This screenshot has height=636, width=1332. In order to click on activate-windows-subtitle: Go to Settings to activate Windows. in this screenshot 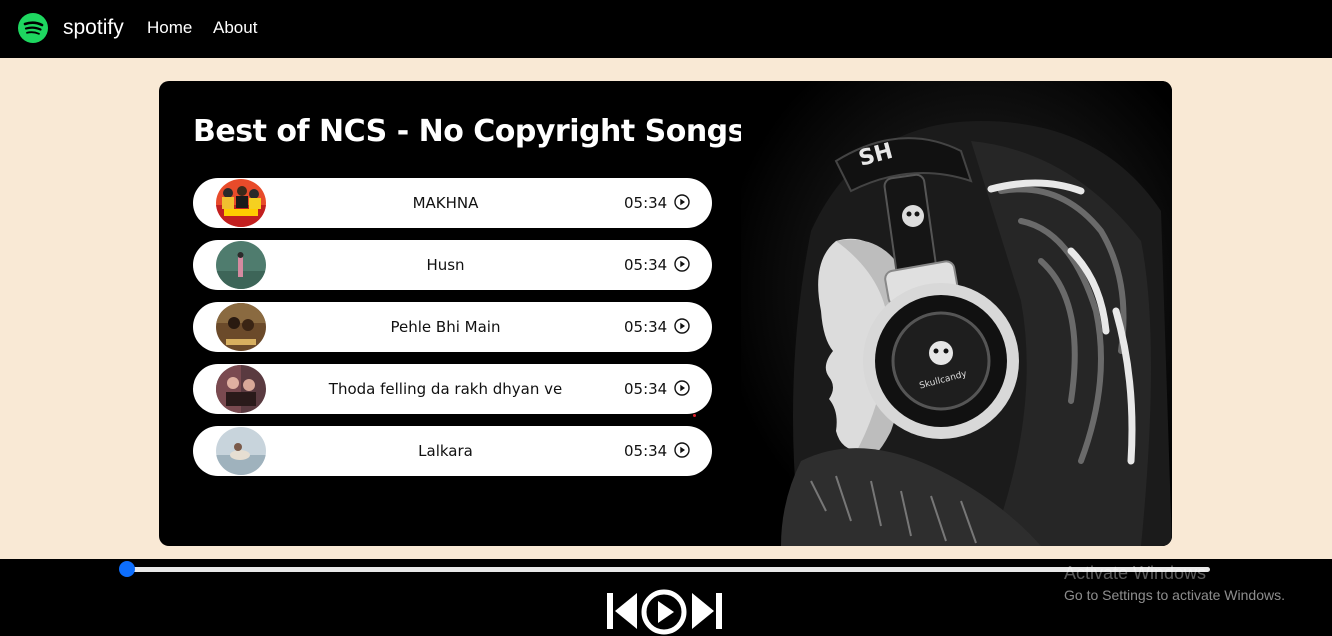, I will do `click(1174, 595)`.